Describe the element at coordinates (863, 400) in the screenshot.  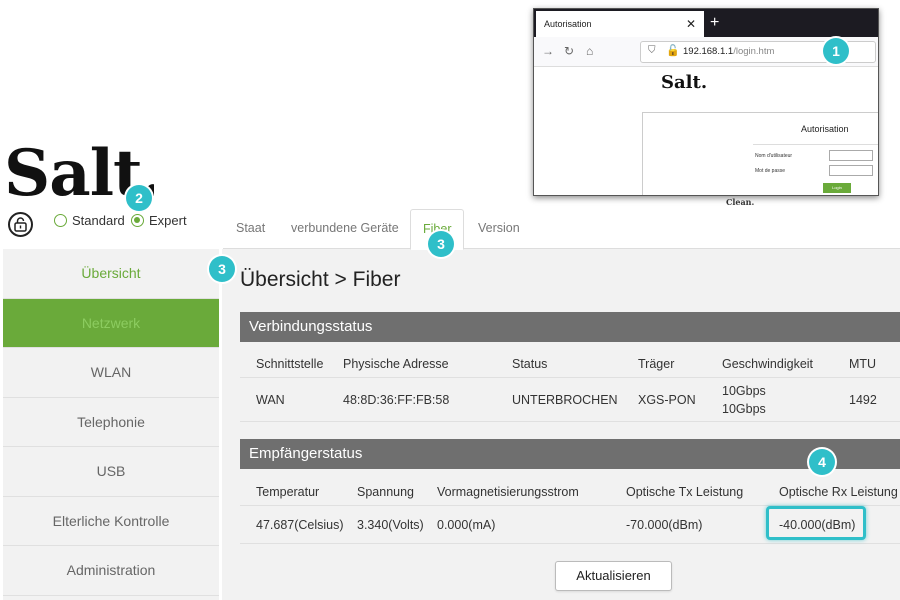
I see `cell-mtu: 1492` at that location.